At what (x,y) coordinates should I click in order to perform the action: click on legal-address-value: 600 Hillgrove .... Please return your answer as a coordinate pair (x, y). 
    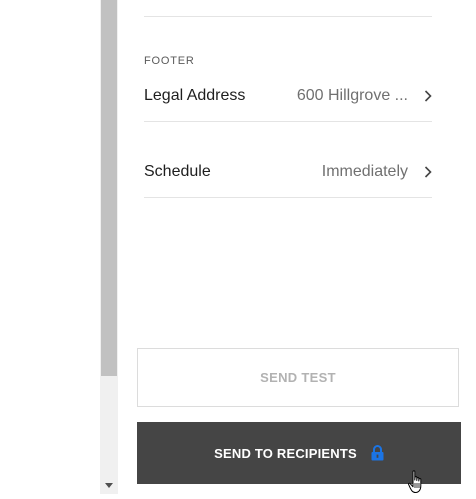
    Looking at the image, I should click on (352, 95).